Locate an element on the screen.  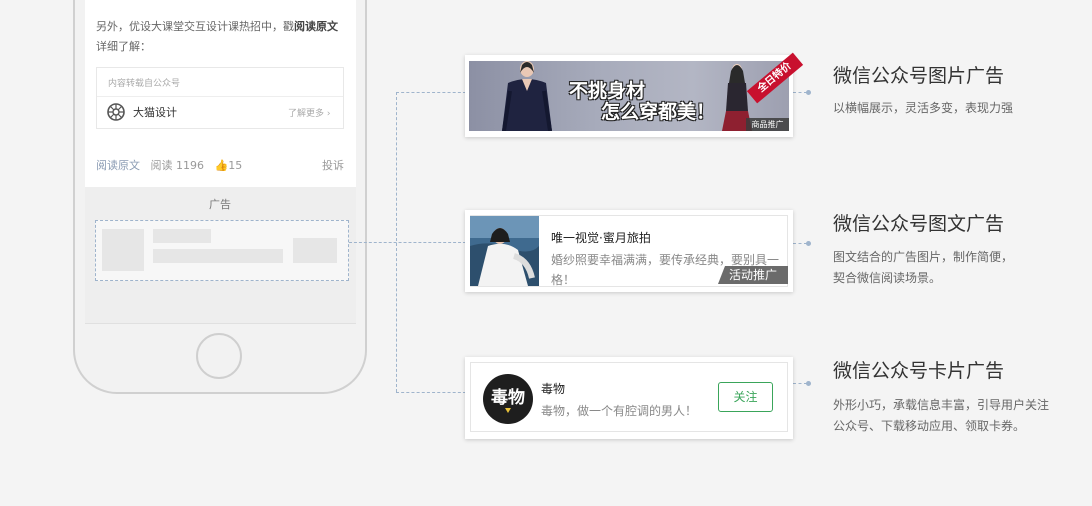
account-logo-icon is located at coordinates (116, 112).